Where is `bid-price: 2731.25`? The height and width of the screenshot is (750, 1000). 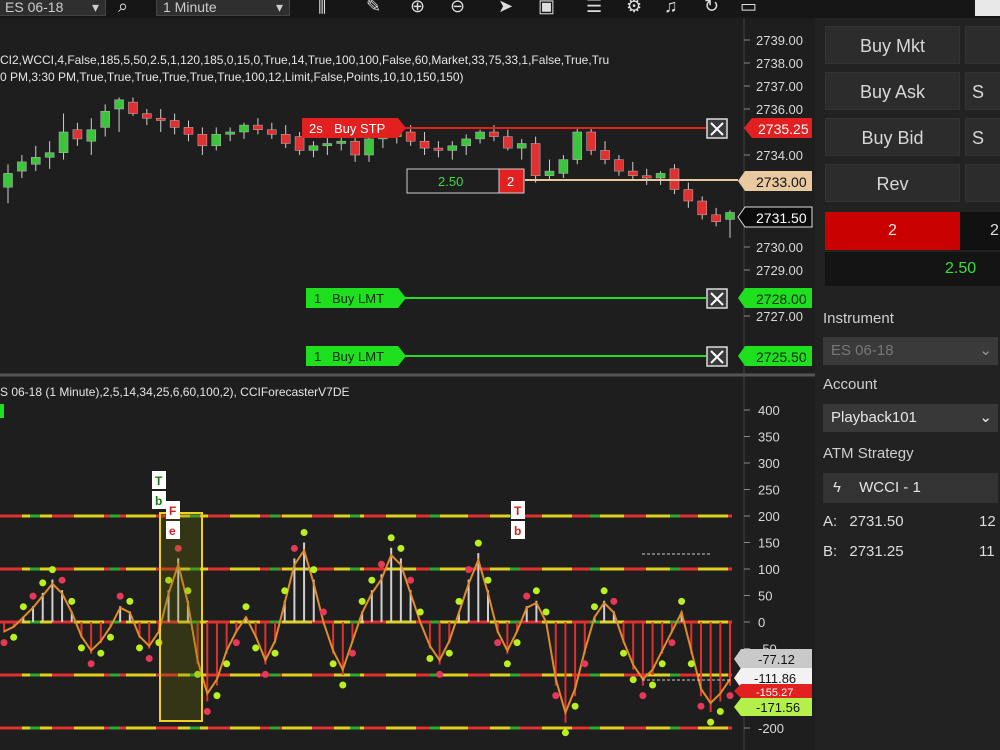
bid-price: 2731.25 is located at coordinates (876, 551).